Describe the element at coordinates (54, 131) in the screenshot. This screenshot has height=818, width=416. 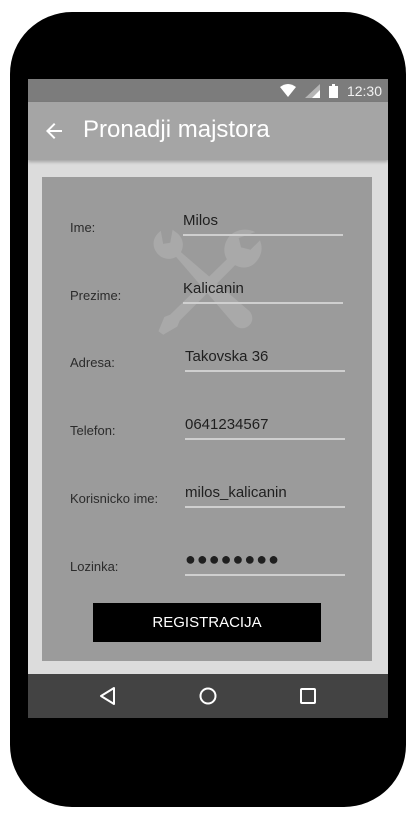
I see `arrow-left-icon` at that location.